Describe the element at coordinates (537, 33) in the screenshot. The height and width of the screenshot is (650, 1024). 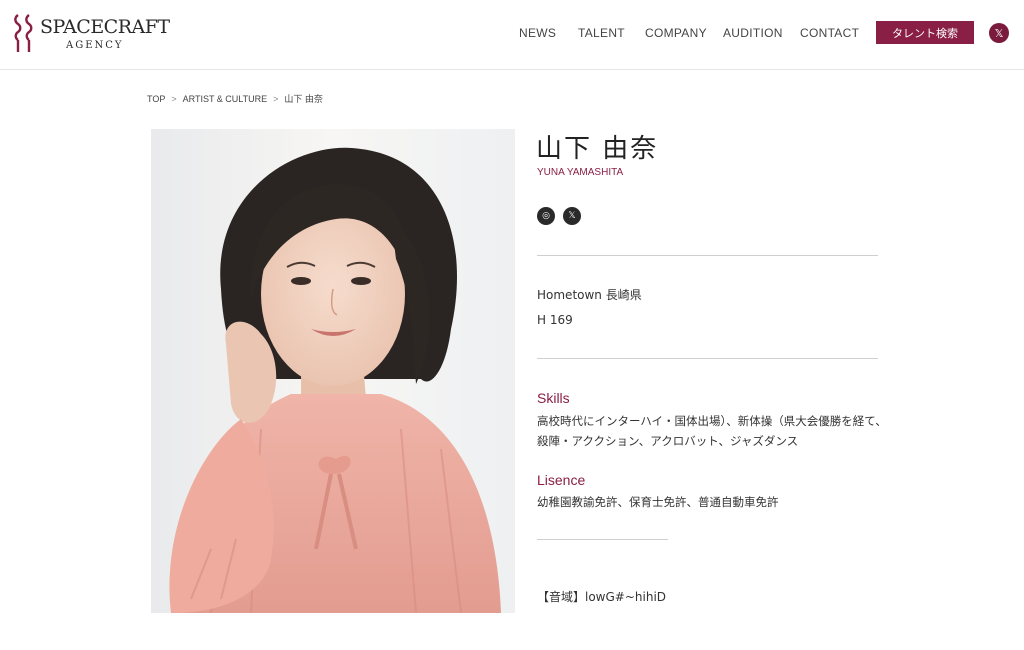
I see `nav-news: NEWS` at that location.